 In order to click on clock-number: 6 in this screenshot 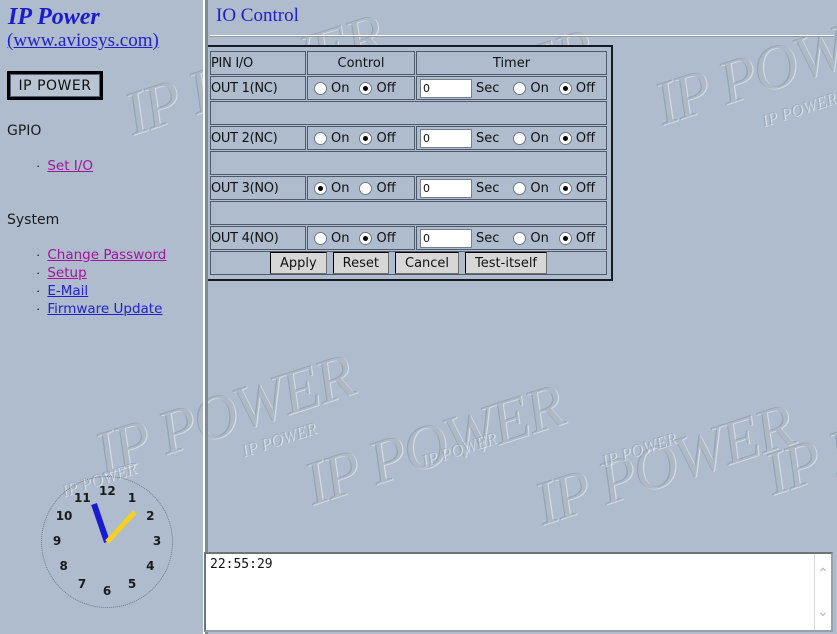, I will do `click(107, 591)`.